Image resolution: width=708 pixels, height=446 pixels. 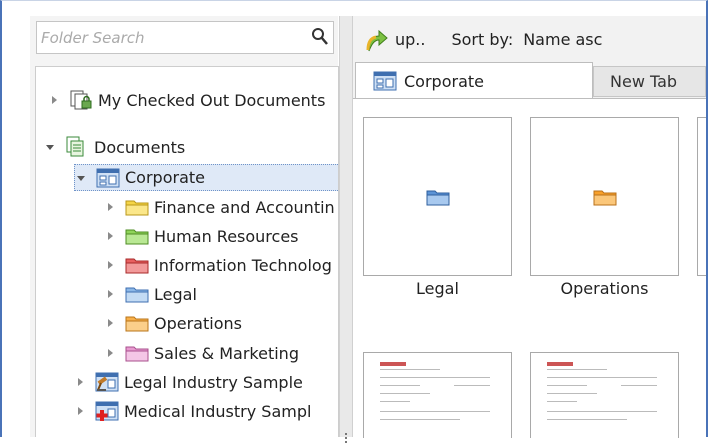 I want to click on tree-item-human-resources: Human Resources, so click(x=201, y=236).